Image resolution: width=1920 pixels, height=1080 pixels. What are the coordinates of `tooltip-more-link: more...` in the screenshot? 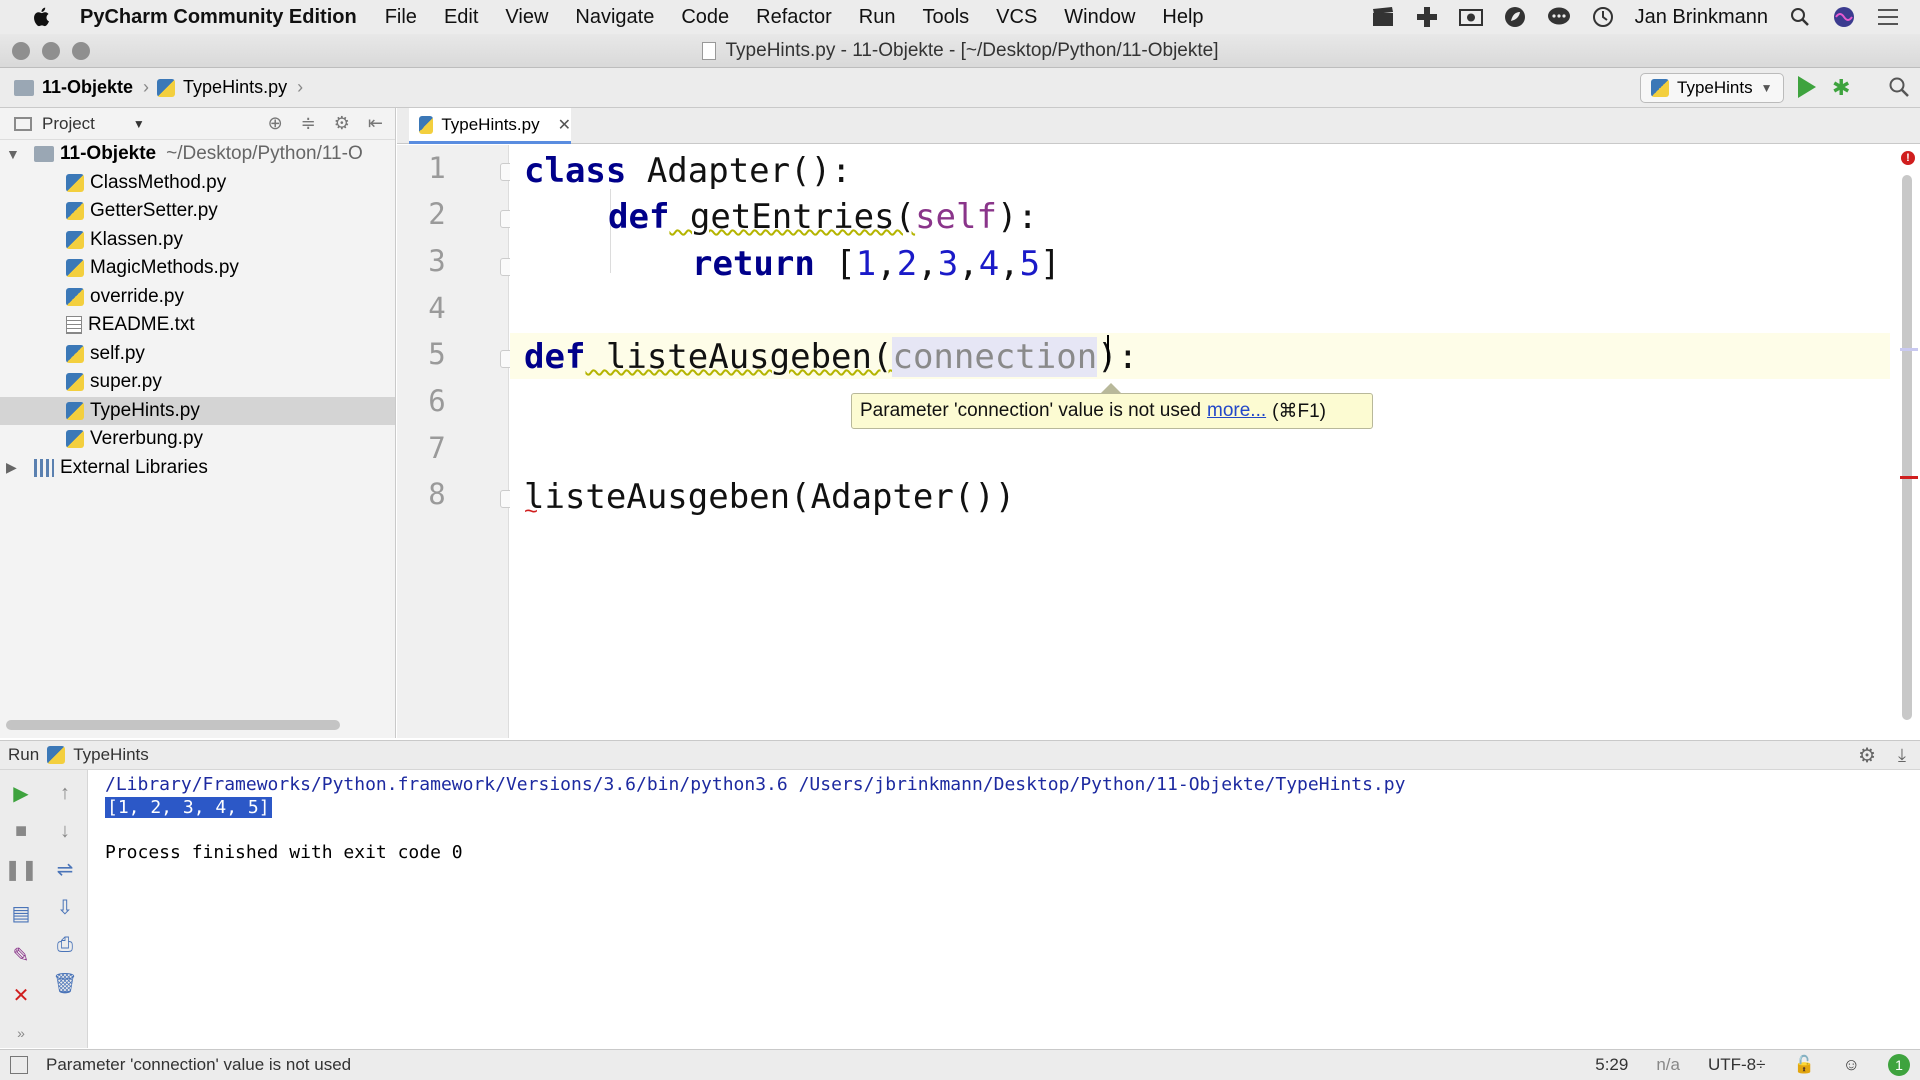 It's located at (1236, 411).